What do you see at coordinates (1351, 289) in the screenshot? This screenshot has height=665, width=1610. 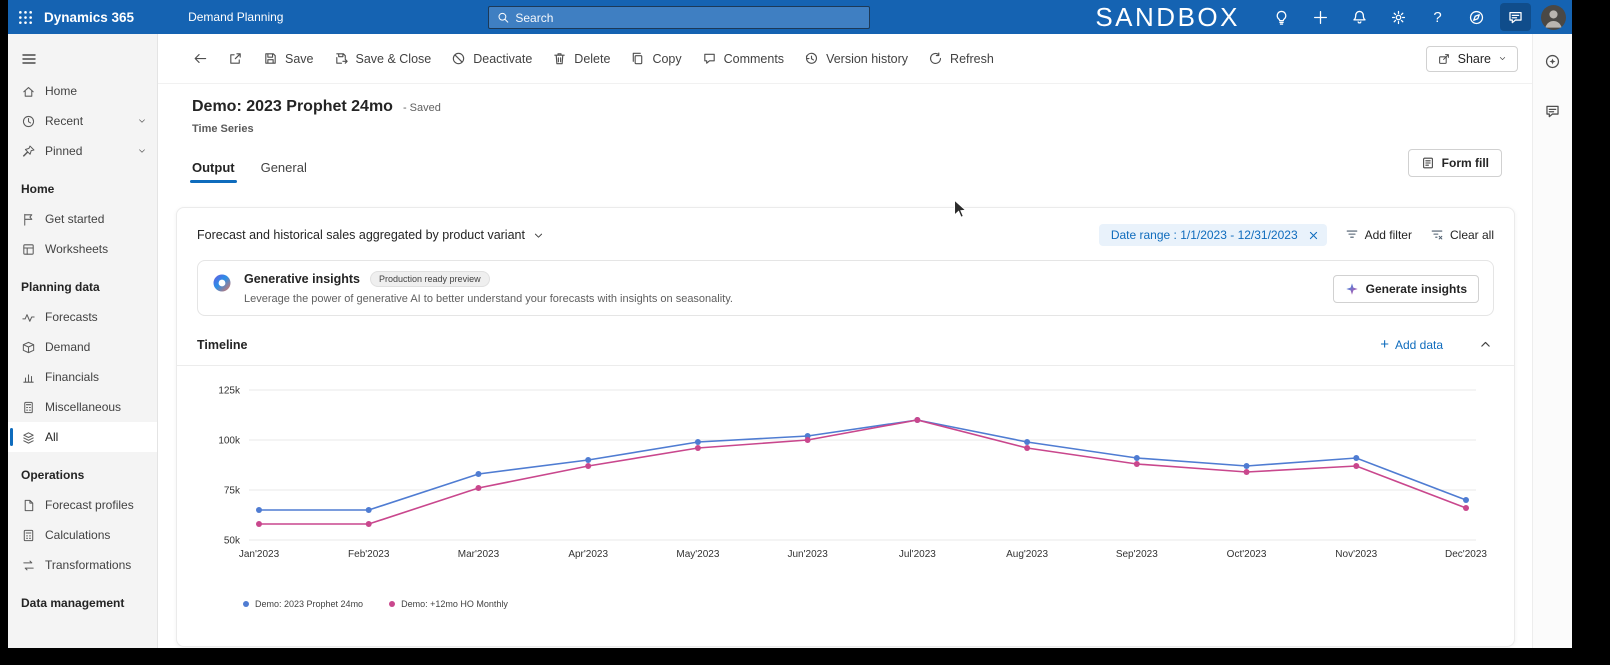 I see `sparkle-icon` at bounding box center [1351, 289].